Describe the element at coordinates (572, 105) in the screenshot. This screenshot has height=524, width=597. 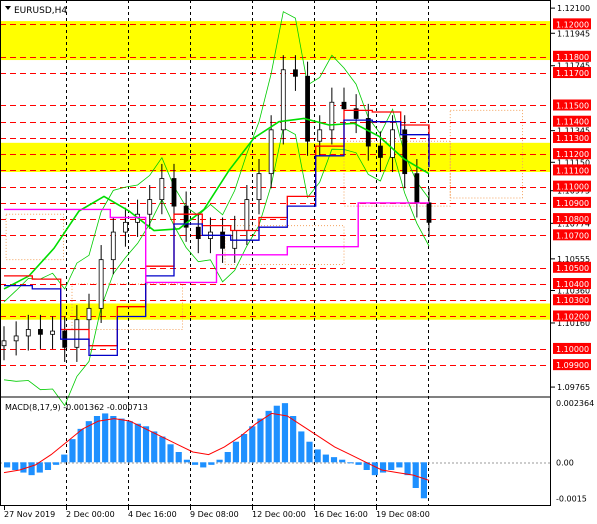
I see `price-level-label: 1.11500` at that location.